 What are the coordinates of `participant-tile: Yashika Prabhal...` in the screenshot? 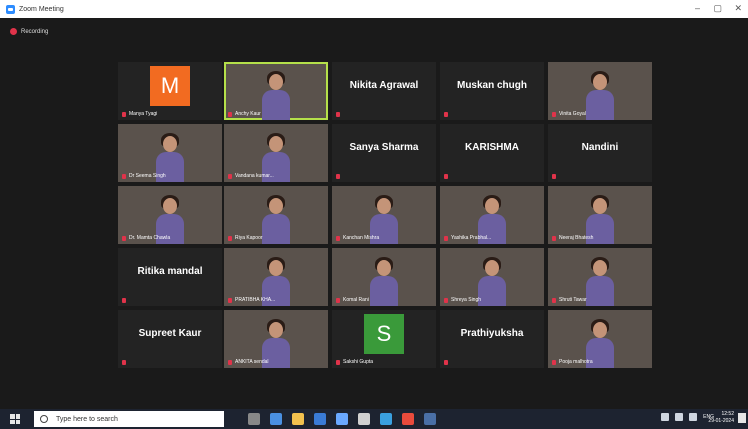 It's located at (492, 215).